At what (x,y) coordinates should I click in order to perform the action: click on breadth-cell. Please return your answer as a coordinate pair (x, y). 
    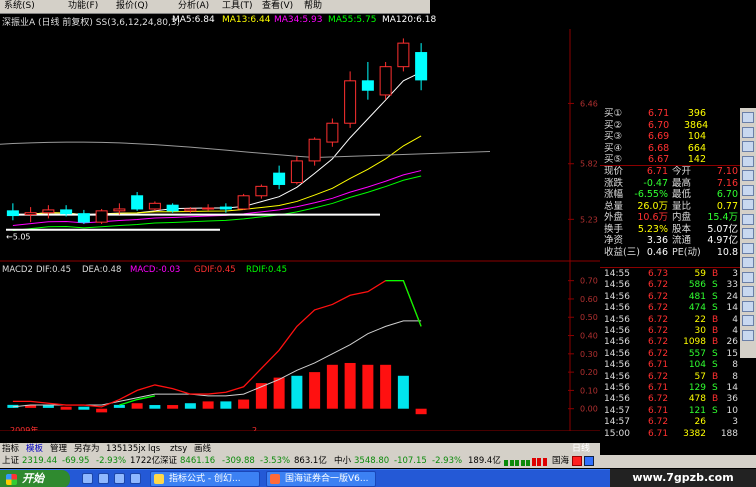
    Looking at the image, I should click on (506, 463).